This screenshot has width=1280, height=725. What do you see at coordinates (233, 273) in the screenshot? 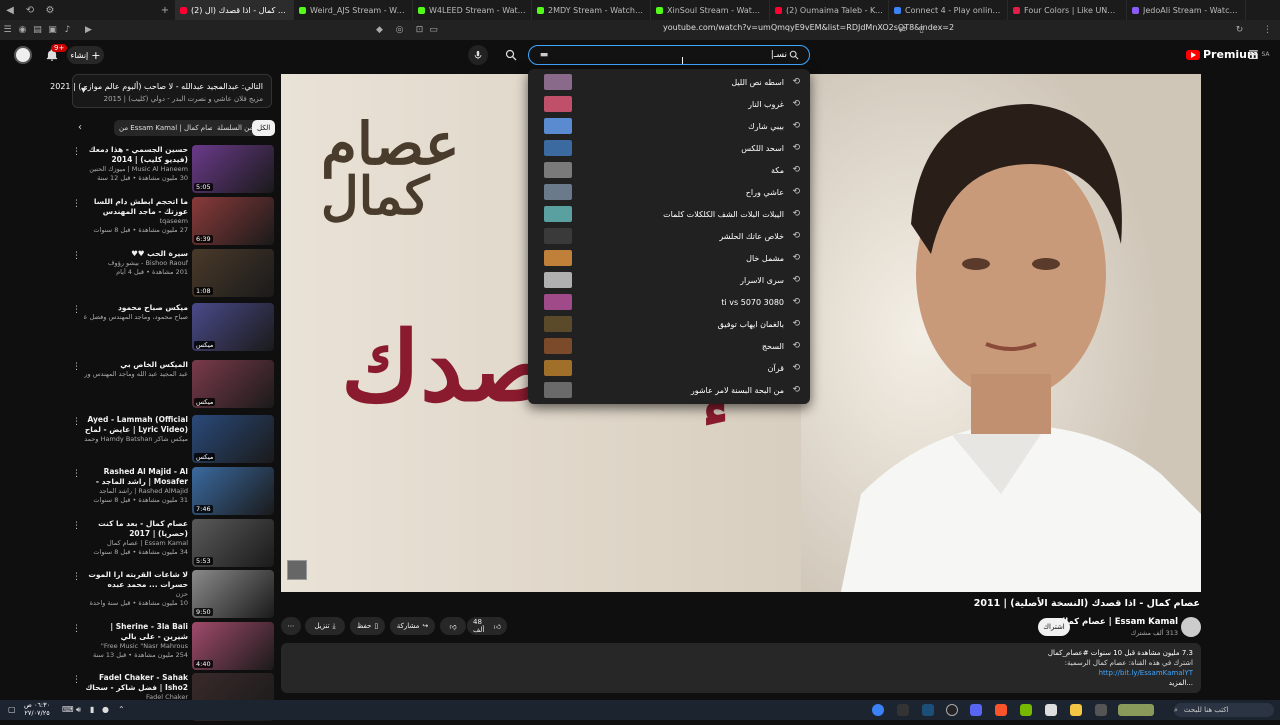
I see `item-thumbnail: 1:08` at bounding box center [233, 273].